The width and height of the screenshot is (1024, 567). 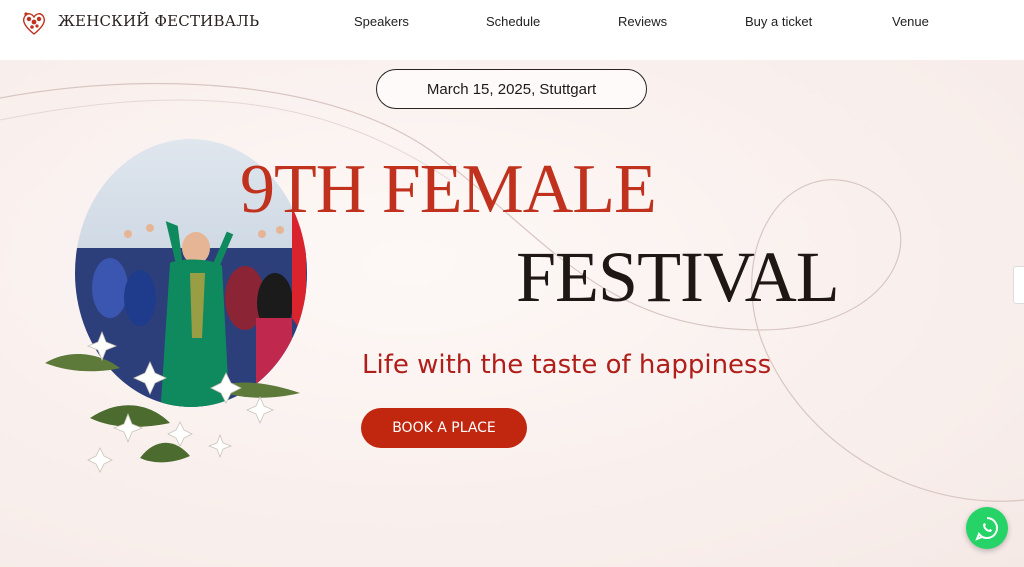 I want to click on nav-reviews: Reviews, so click(x=642, y=21).